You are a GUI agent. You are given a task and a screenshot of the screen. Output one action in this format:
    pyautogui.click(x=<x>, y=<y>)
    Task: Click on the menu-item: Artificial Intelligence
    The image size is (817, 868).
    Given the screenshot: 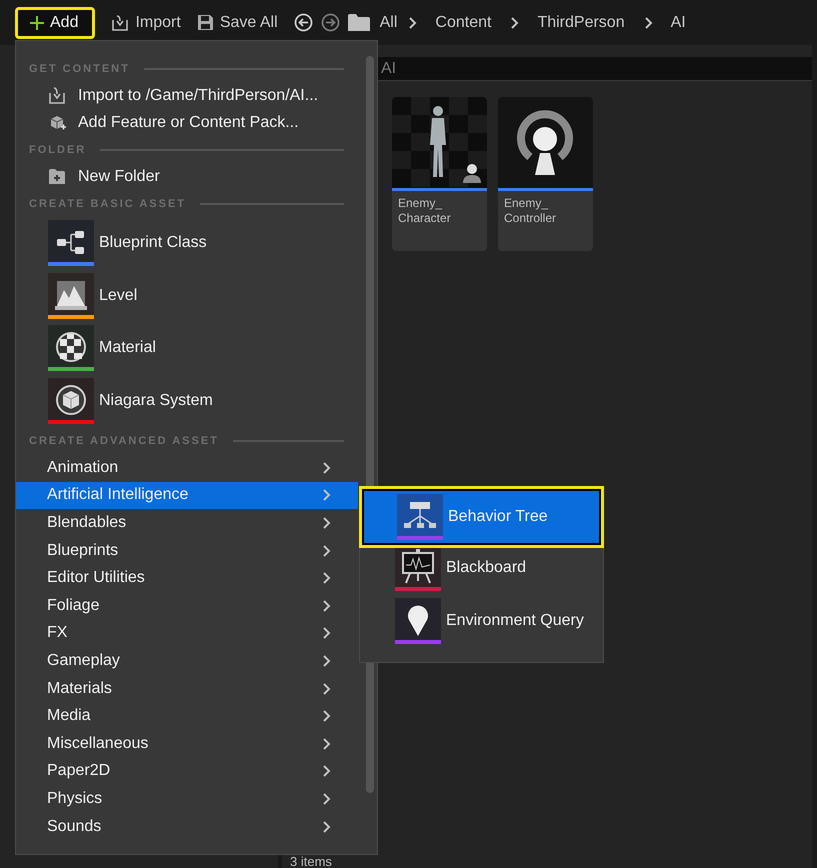 What is the action you would take?
    pyautogui.click(x=187, y=496)
    